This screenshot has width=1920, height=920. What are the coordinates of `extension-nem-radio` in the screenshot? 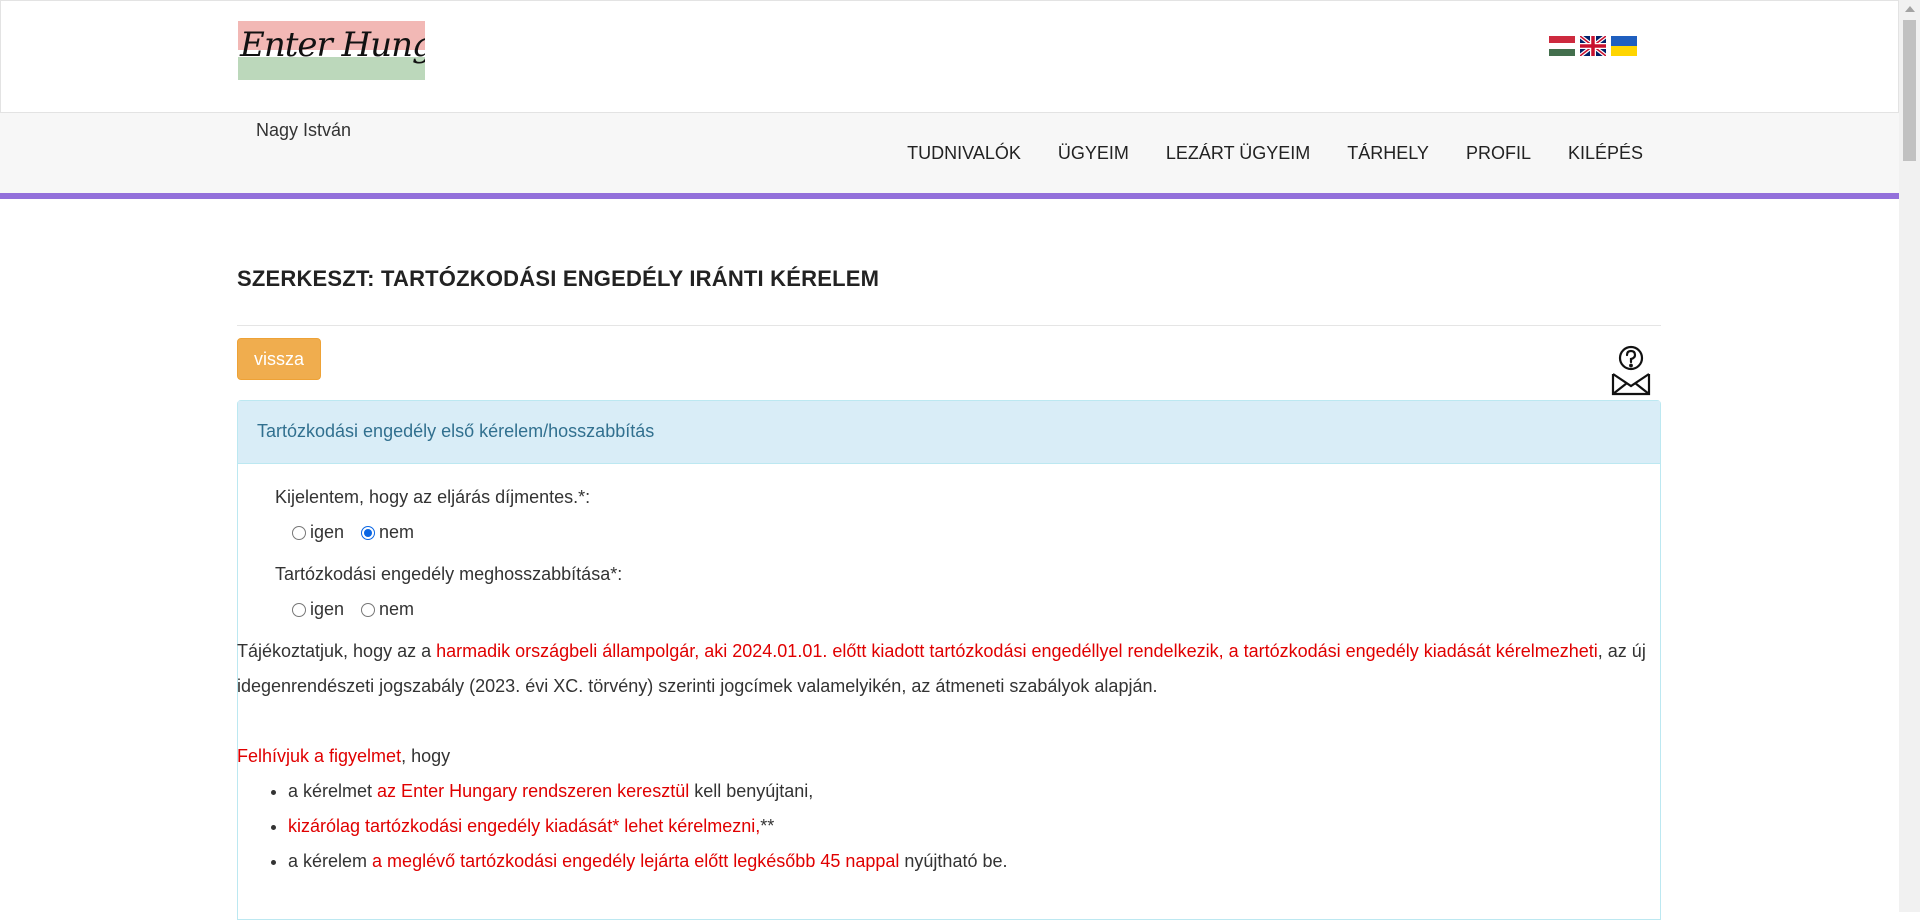 It's located at (368, 609).